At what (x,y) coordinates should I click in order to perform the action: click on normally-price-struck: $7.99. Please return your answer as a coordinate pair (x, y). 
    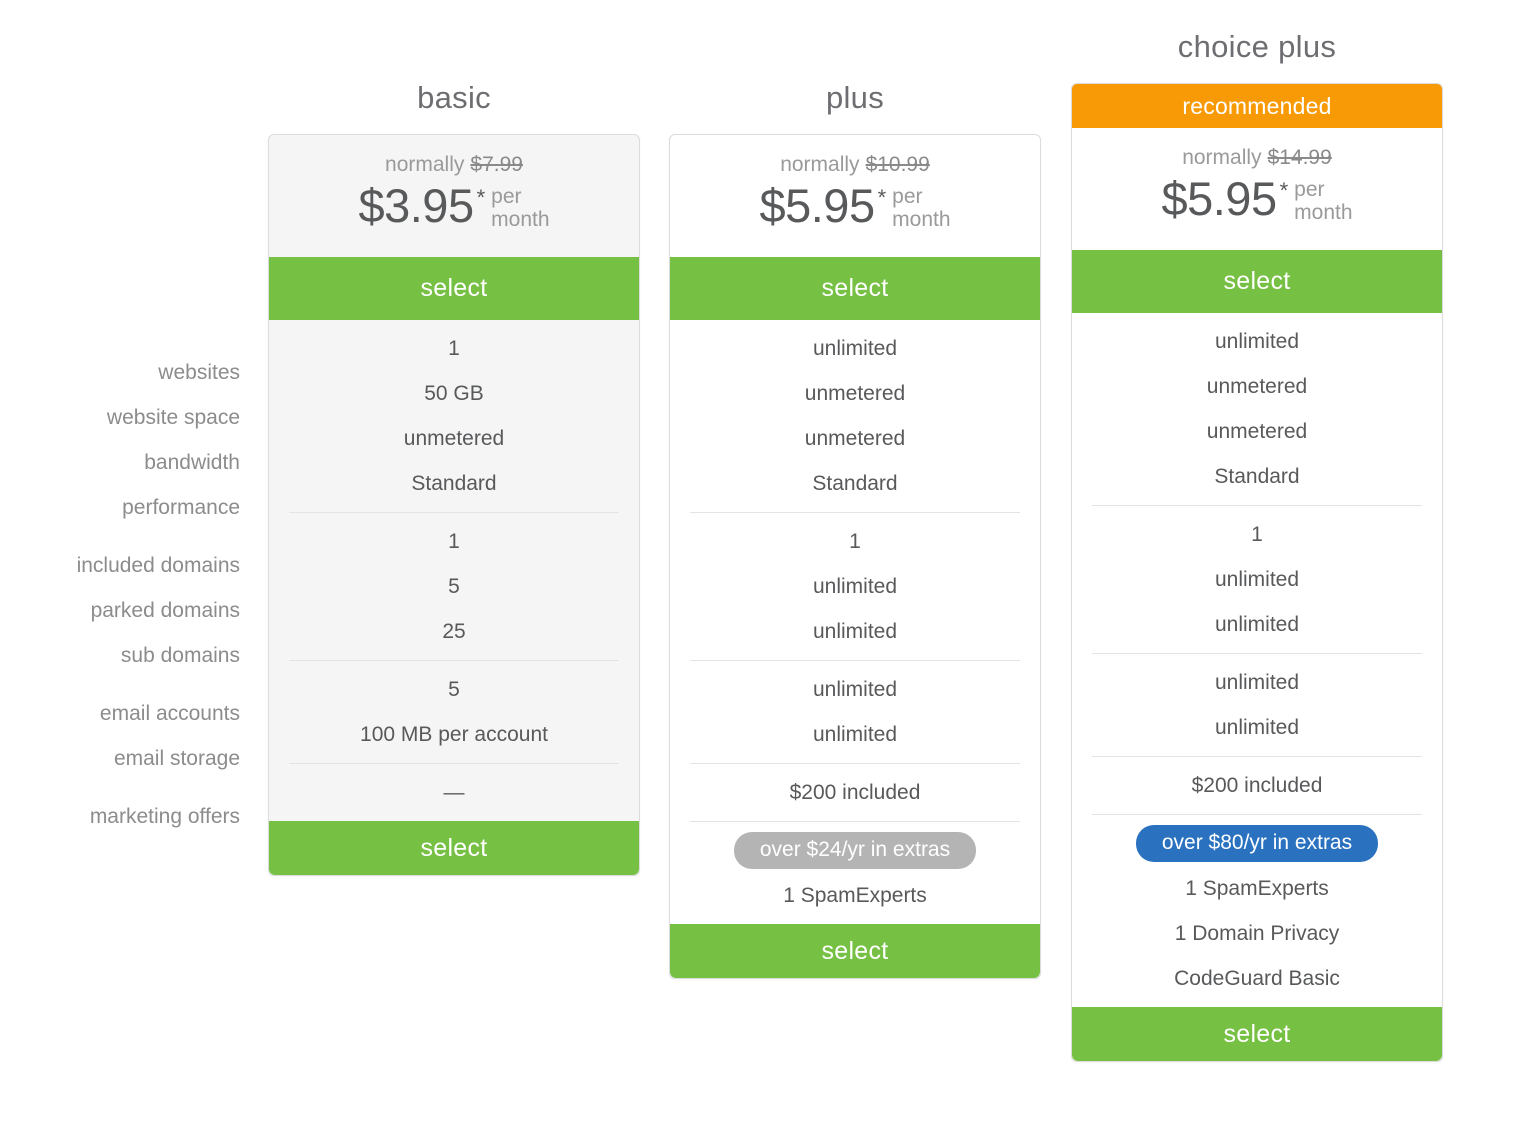
    Looking at the image, I should click on (496, 164).